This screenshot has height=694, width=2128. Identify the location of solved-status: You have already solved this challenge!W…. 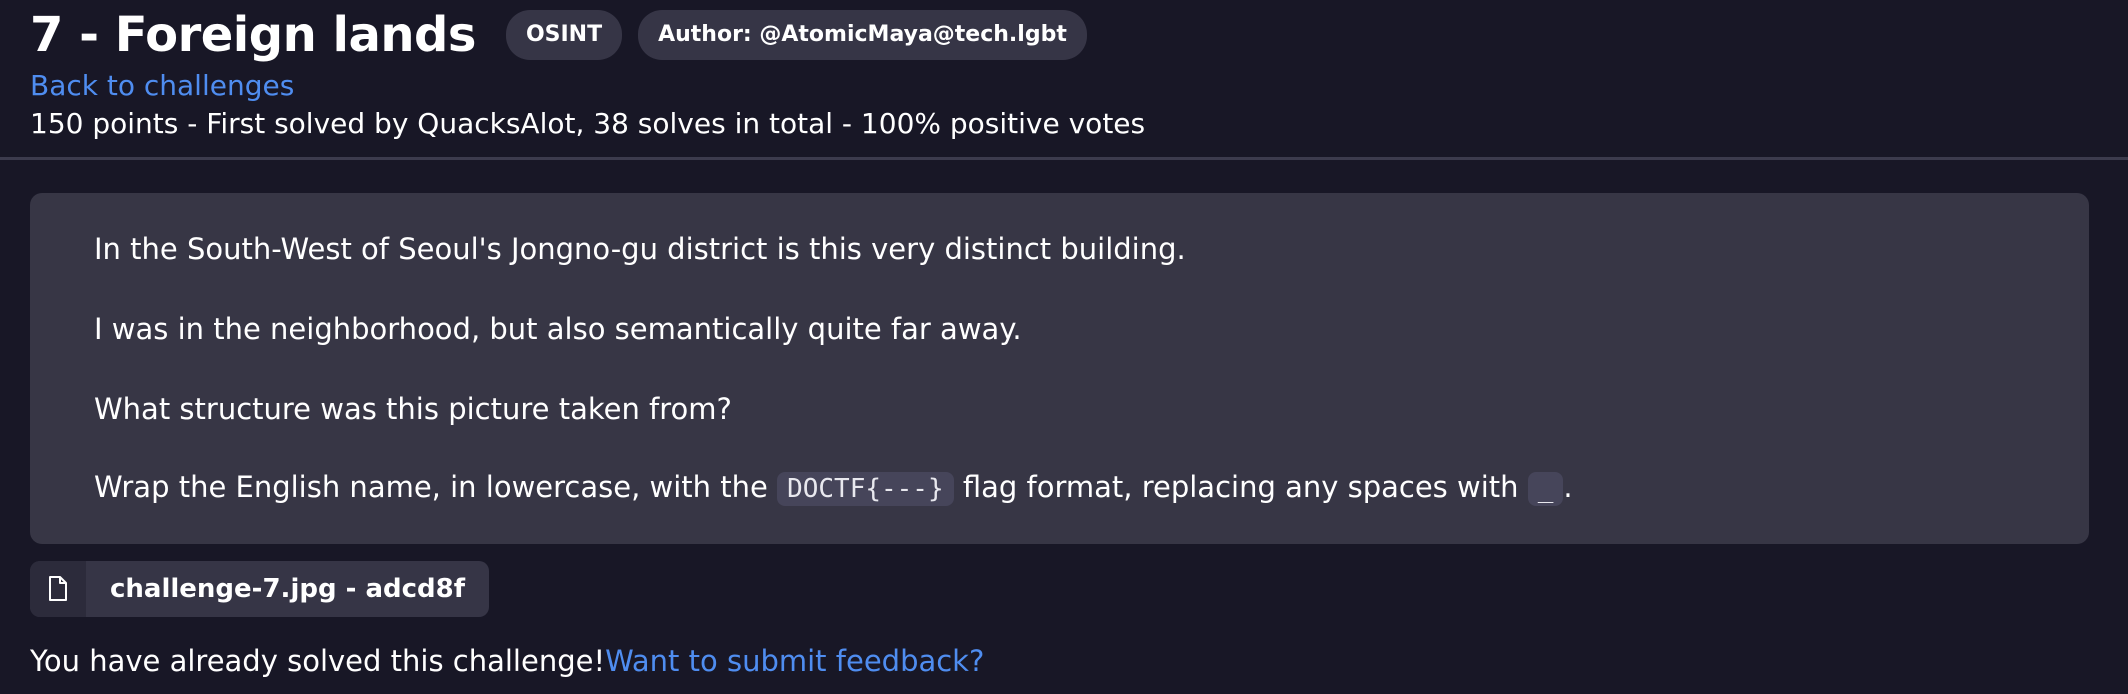
(507, 661).